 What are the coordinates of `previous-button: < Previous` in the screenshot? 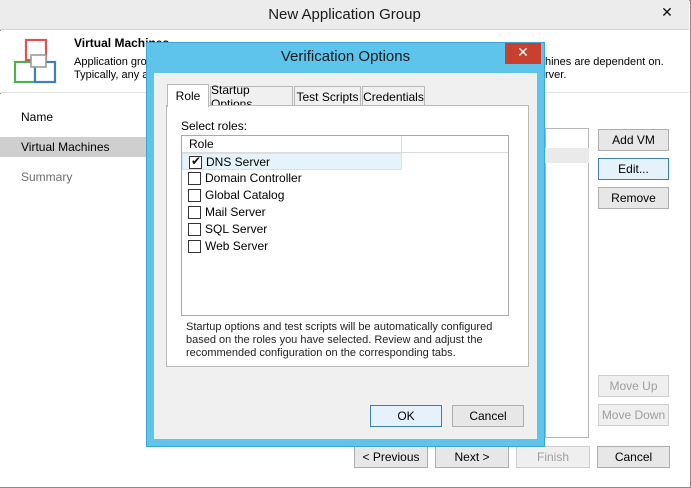 It's located at (391, 457).